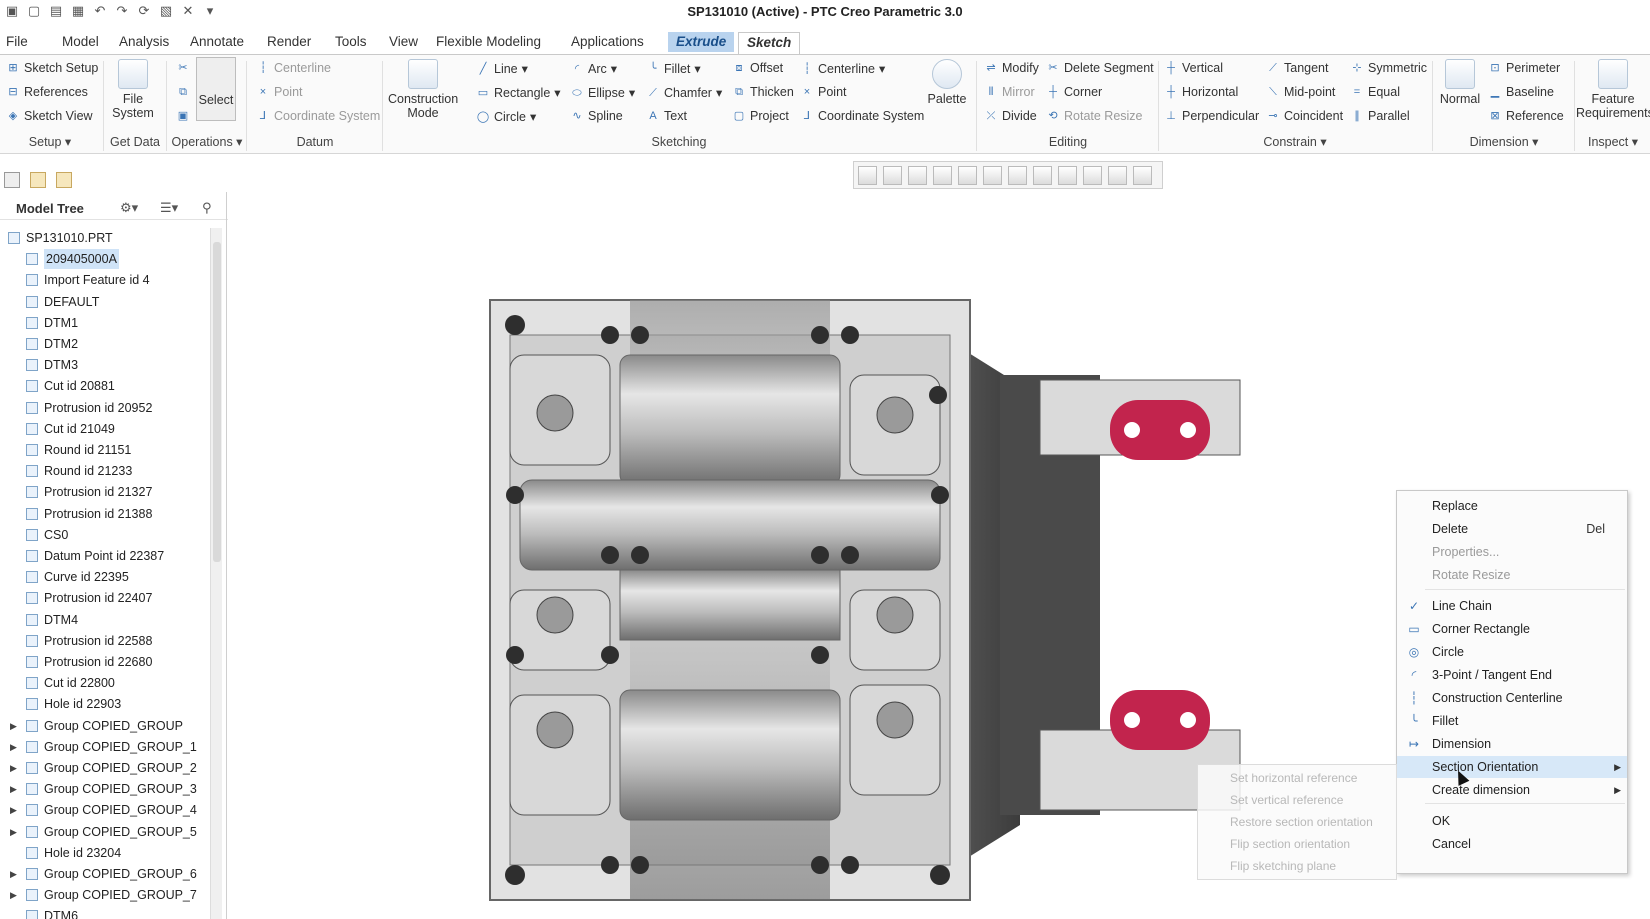 The image size is (1650, 919). Describe the element at coordinates (596, 116) in the screenshot. I see `spline-button: ∿ Spline` at that location.